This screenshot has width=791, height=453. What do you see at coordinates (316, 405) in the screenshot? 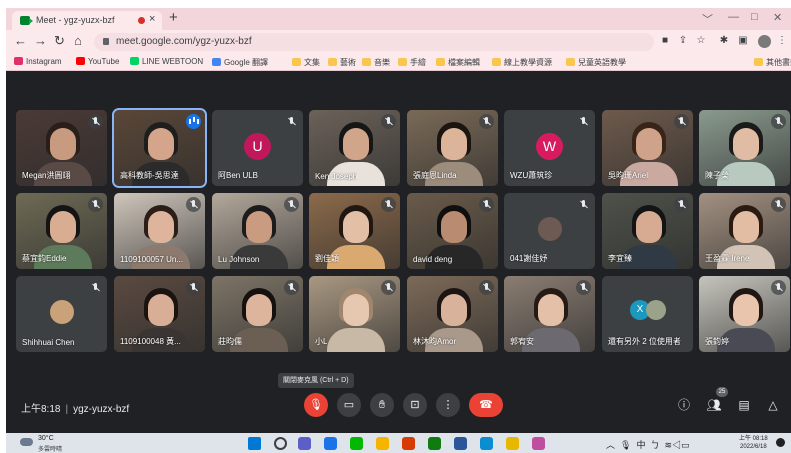
I see `microphone-toggle-button: 🎙︎` at bounding box center [316, 405].